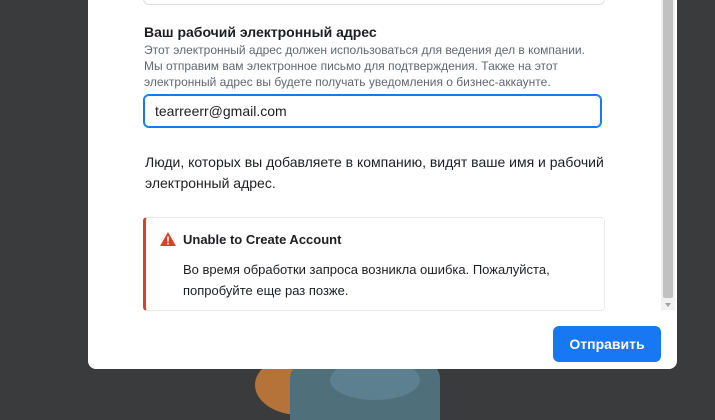 This screenshot has height=420, width=715. I want to click on scrollbar-thumb, so click(668, 149).